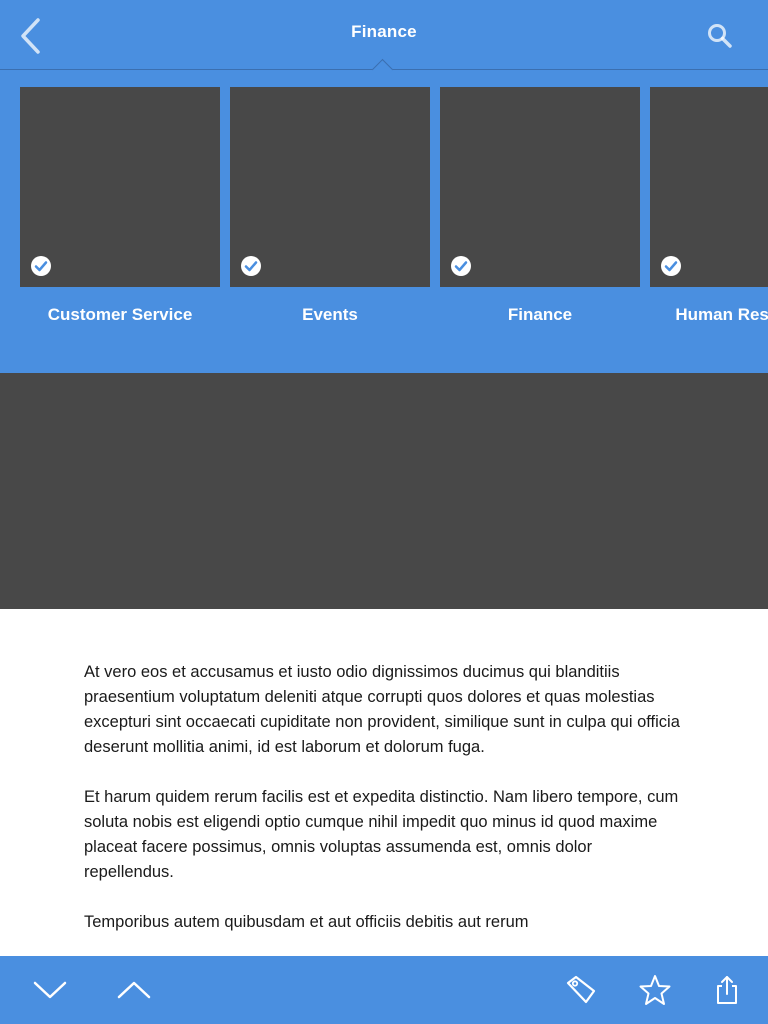 This screenshot has width=768, height=1024. I want to click on favorite-button, so click(655, 990).